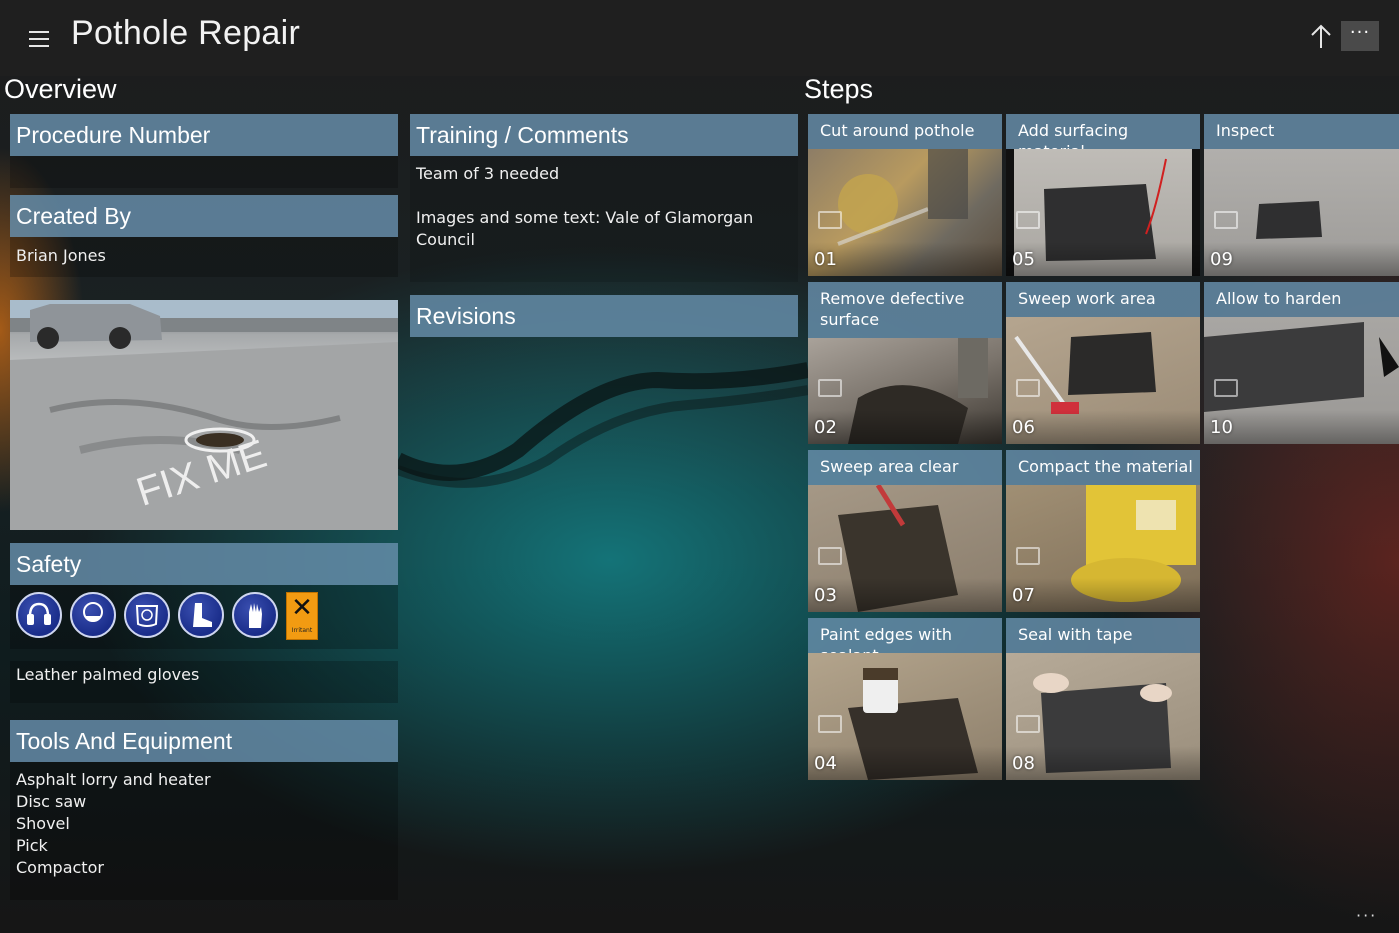  I want to click on step-number: 05, so click(1023, 259).